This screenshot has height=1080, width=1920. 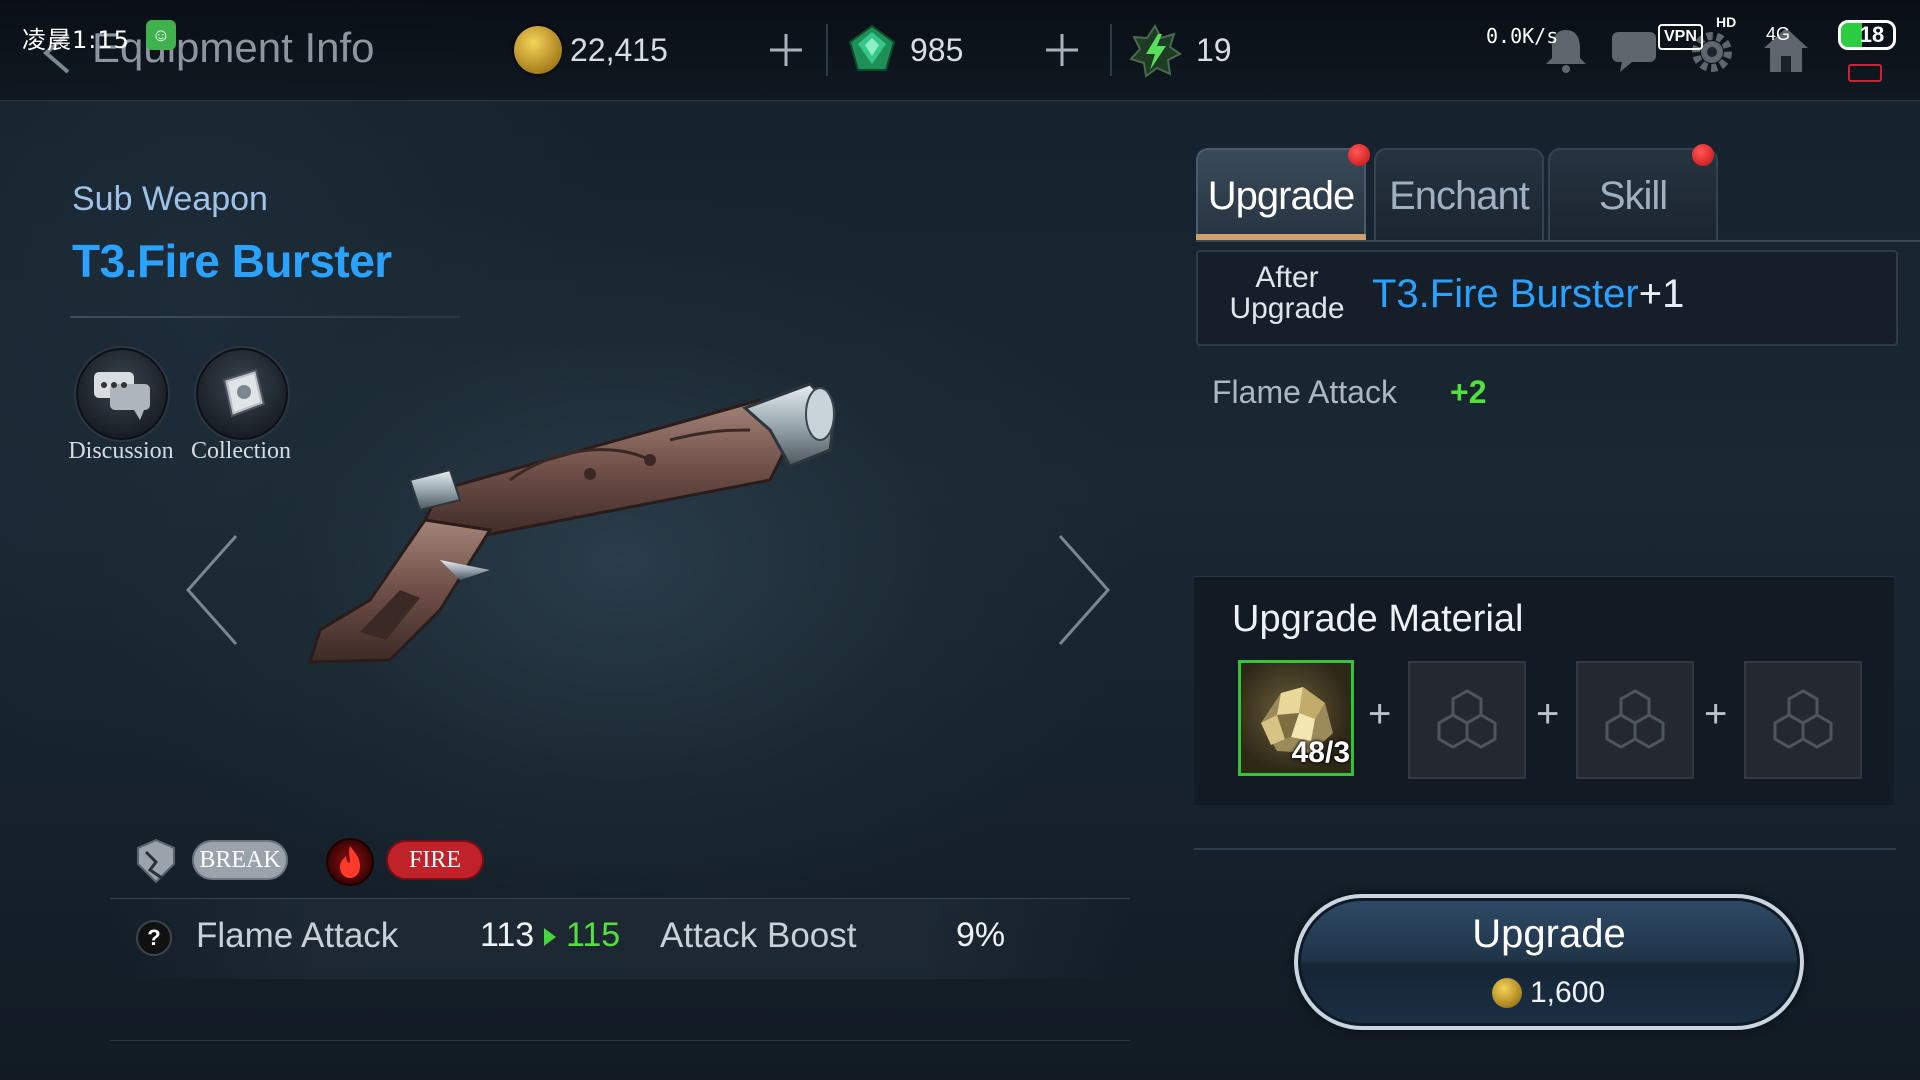 I want to click on after-upgrade-name: T3.Fire Burster+1, so click(x=1528, y=294).